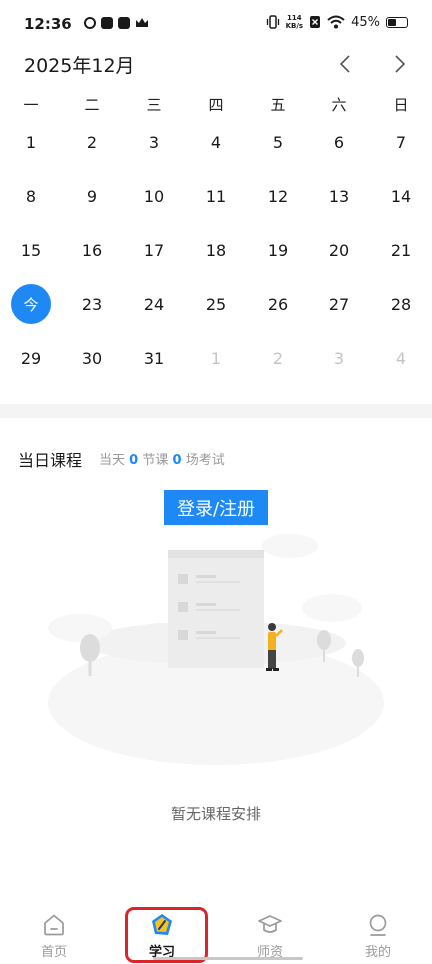 This screenshot has height=964, width=432. What do you see at coordinates (215, 814) in the screenshot?
I see `empty-schedule-text: 暂无课程安排` at bounding box center [215, 814].